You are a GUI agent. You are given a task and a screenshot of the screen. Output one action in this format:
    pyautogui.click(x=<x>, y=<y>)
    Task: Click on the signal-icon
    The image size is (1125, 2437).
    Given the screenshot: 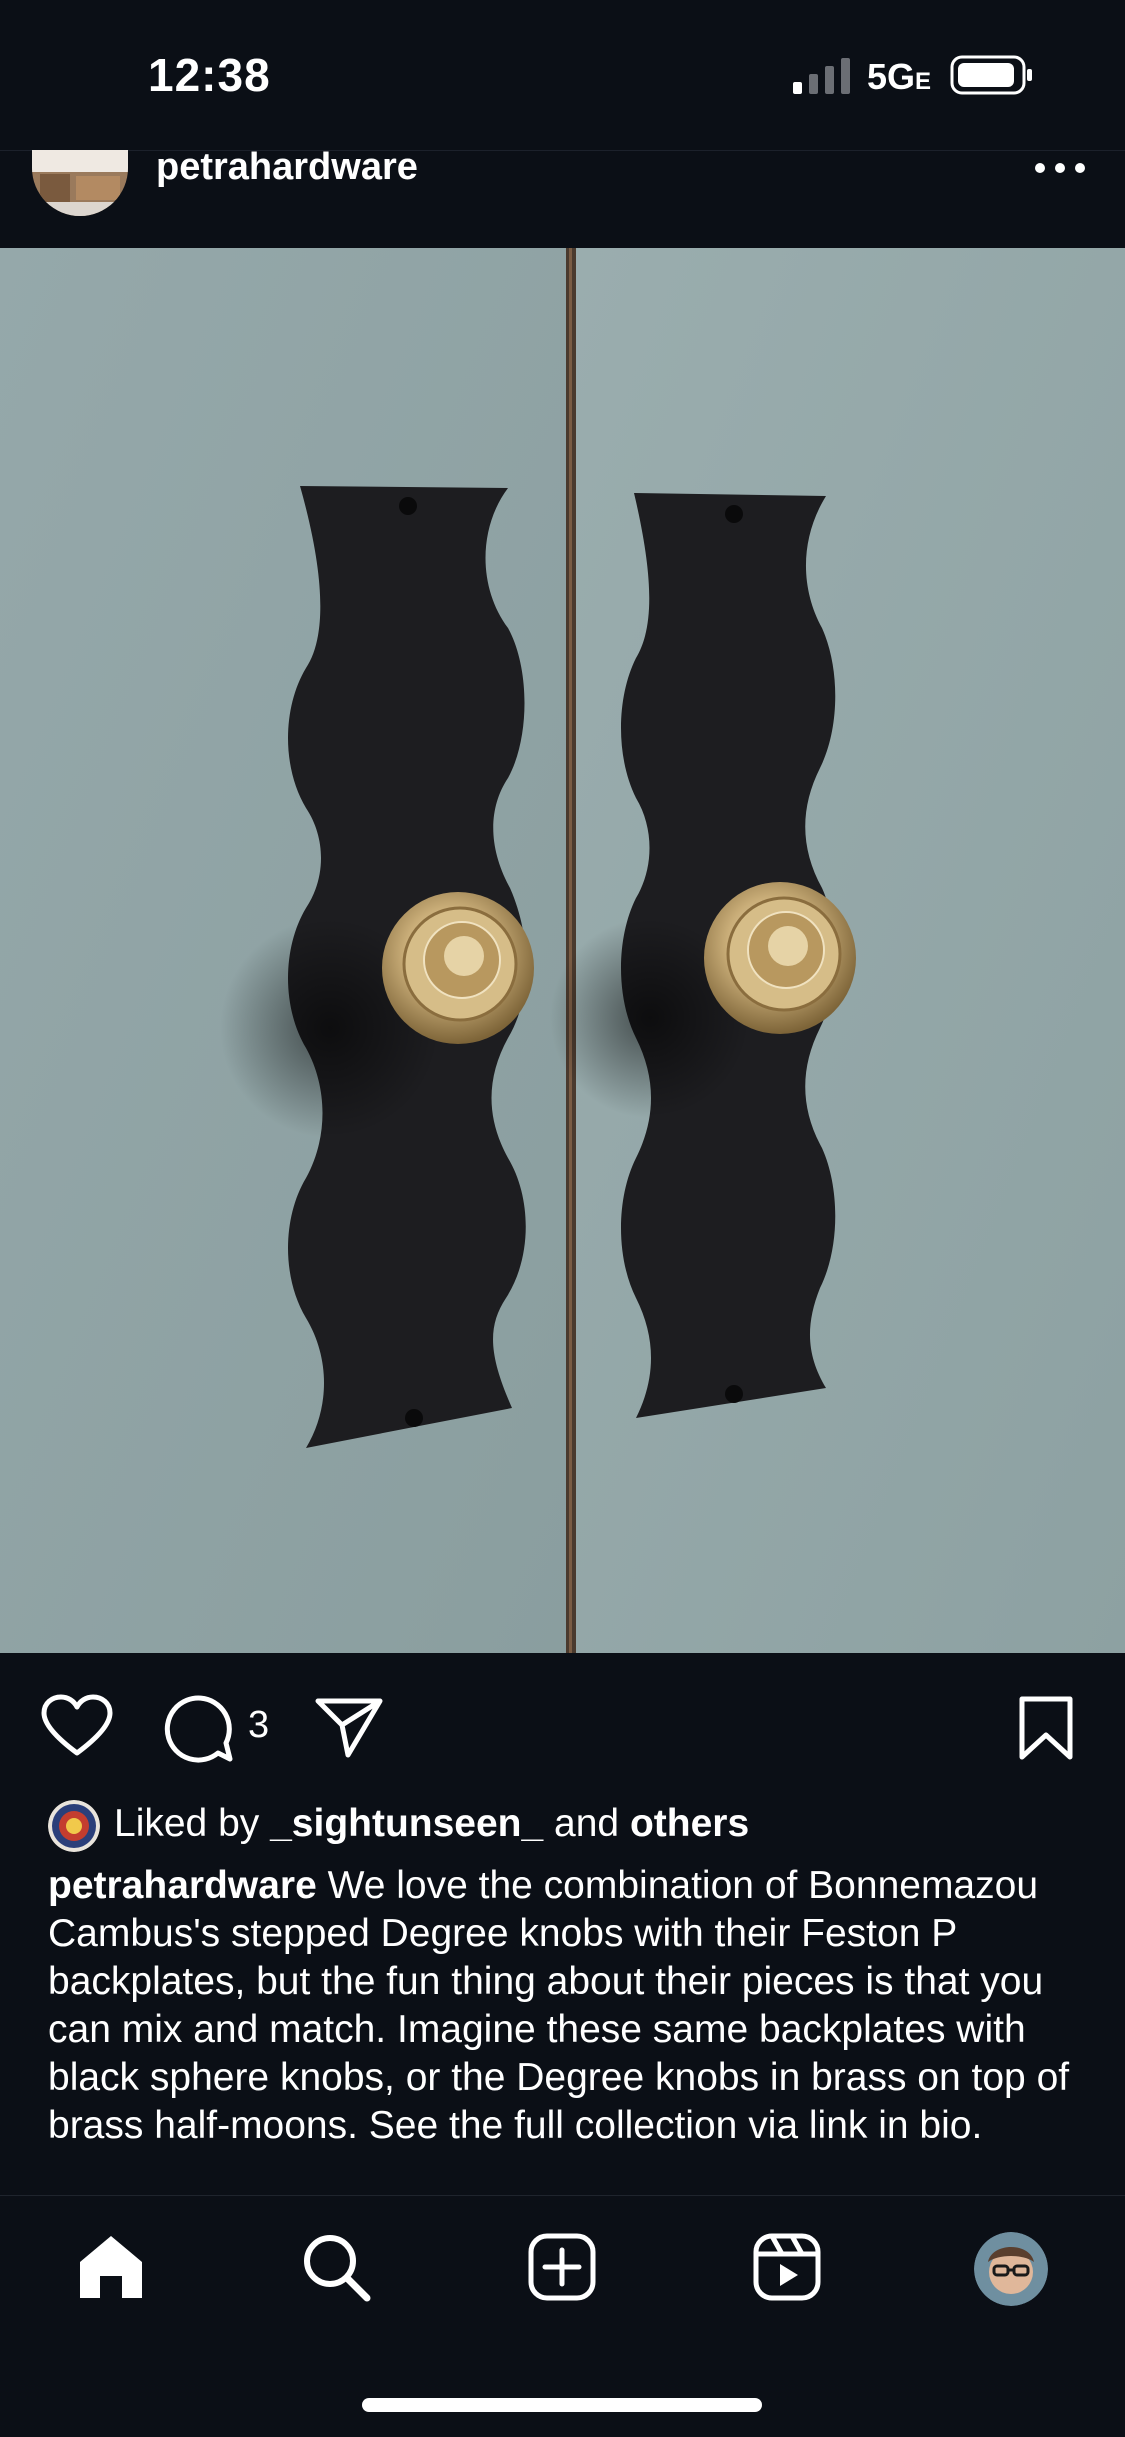 What is the action you would take?
    pyautogui.click(x=821, y=76)
    